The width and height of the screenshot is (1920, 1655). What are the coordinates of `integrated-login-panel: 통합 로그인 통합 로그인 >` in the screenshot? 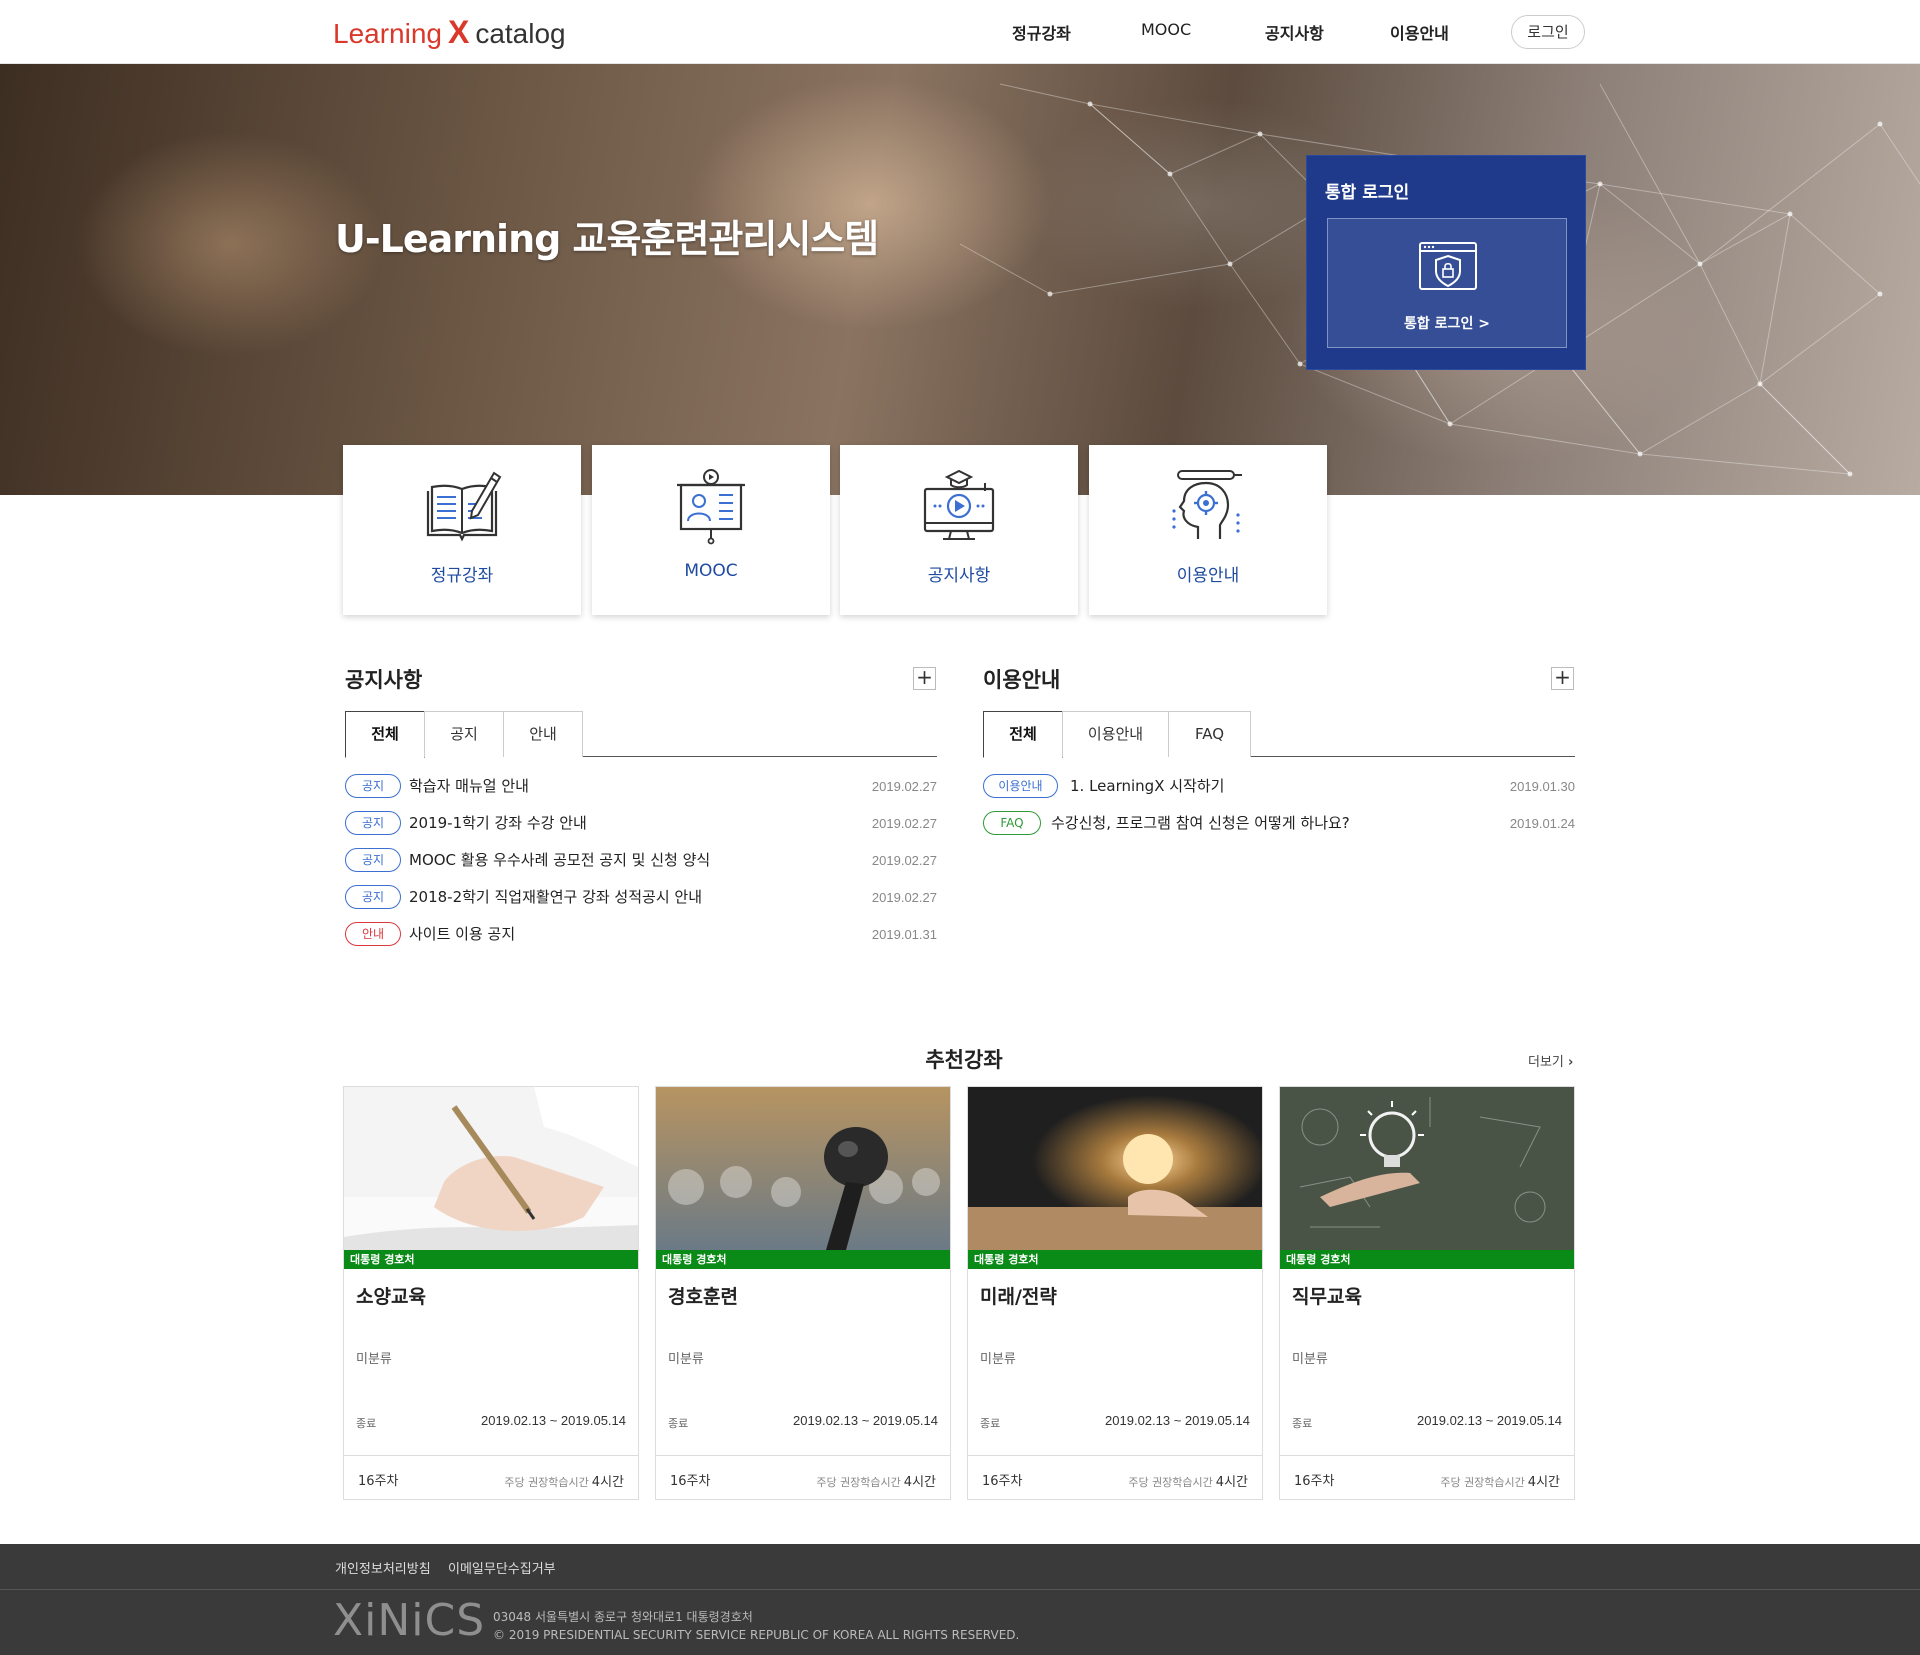 It's located at (1446, 262).